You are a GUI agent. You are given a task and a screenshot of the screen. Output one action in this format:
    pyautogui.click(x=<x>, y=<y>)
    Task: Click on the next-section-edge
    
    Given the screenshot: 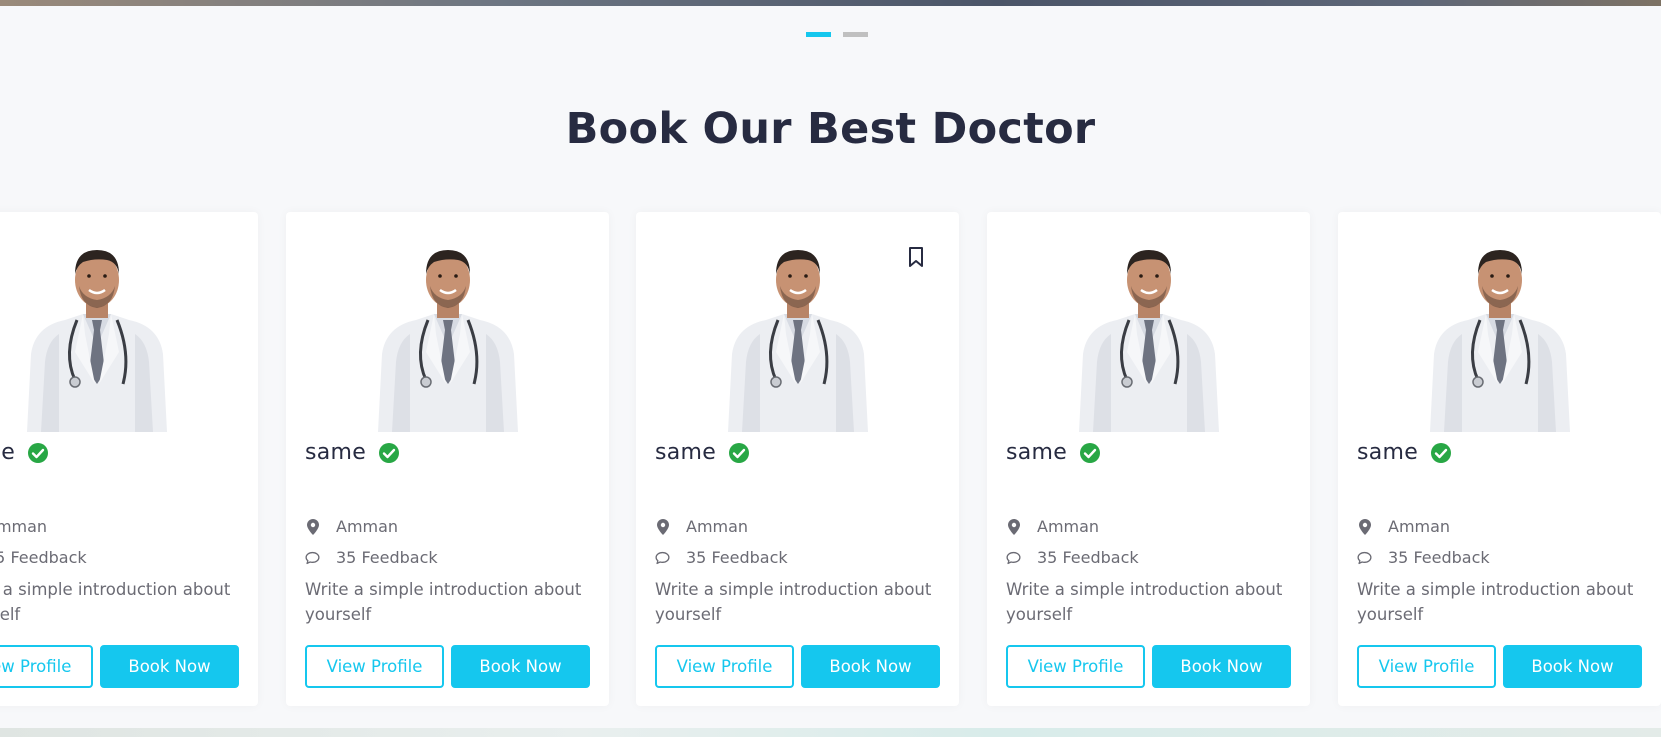 What is the action you would take?
    pyautogui.click(x=830, y=732)
    